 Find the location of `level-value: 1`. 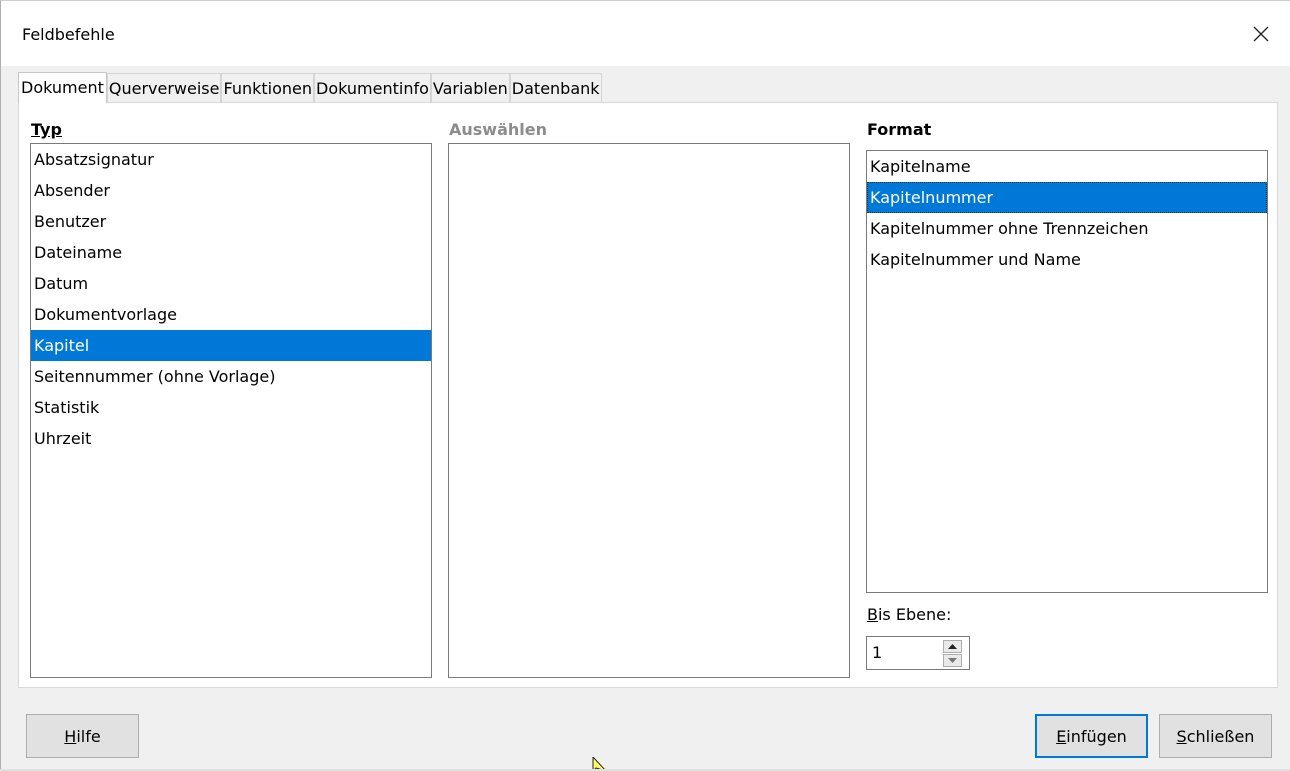

level-value: 1 is located at coordinates (877, 652).